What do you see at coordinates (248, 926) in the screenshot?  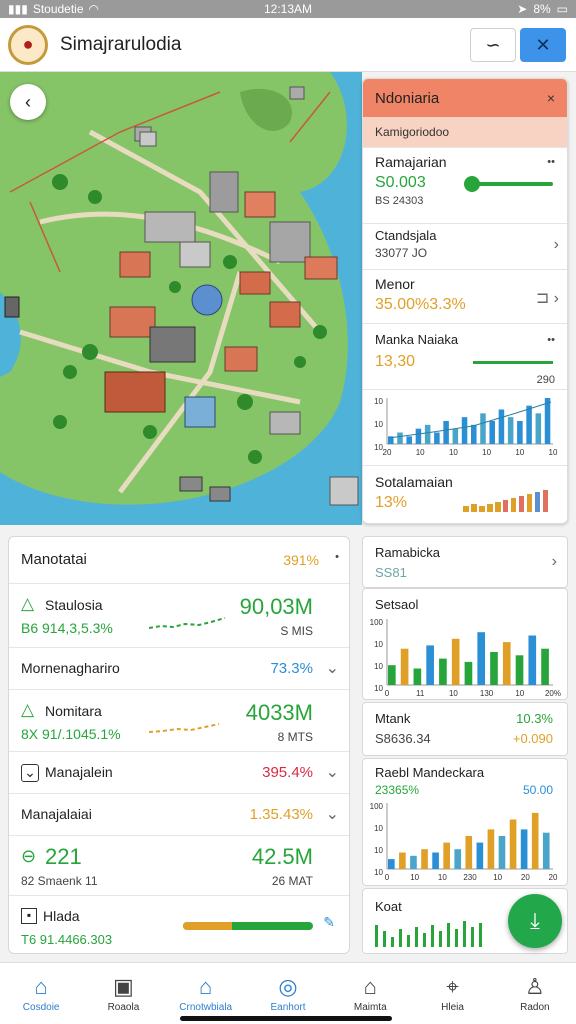 I see `row-progress` at bounding box center [248, 926].